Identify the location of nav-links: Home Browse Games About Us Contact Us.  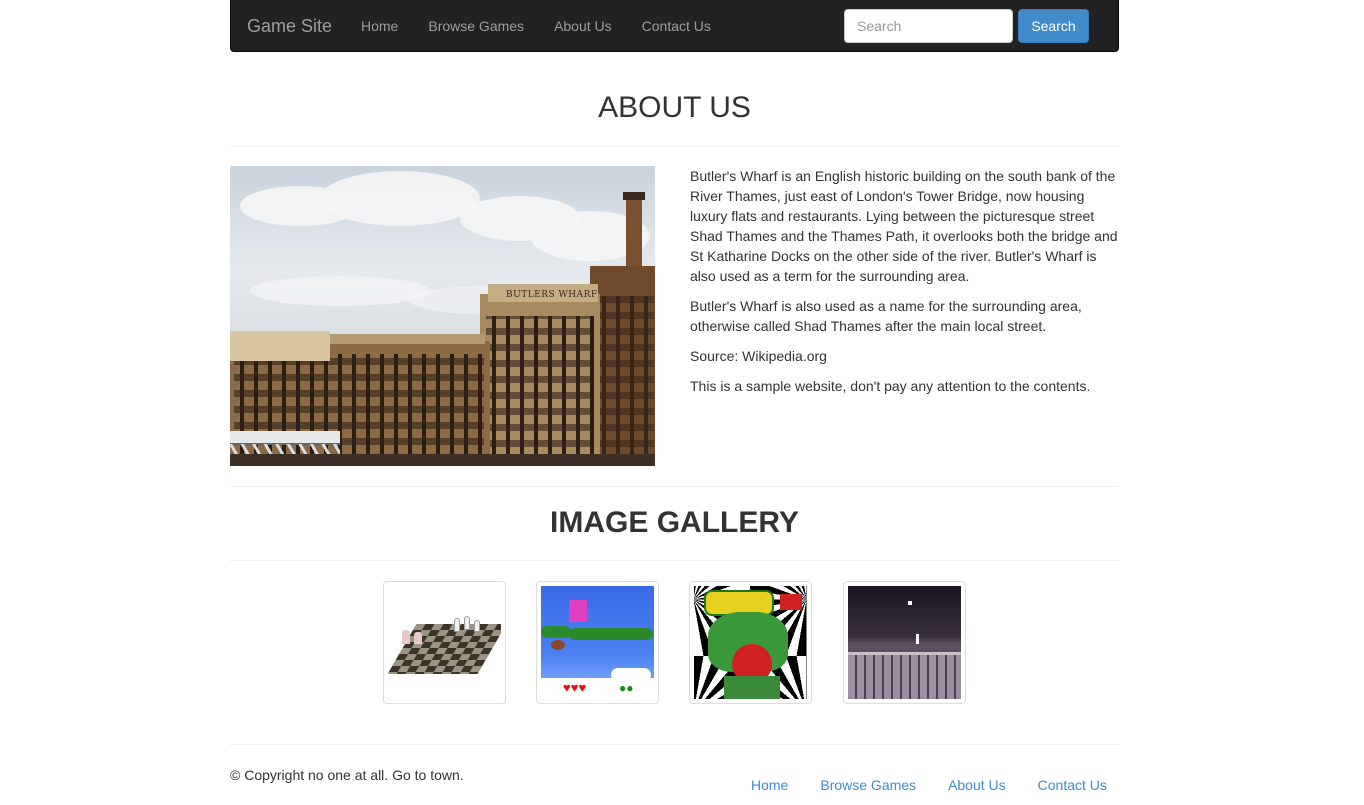
(536, 26).